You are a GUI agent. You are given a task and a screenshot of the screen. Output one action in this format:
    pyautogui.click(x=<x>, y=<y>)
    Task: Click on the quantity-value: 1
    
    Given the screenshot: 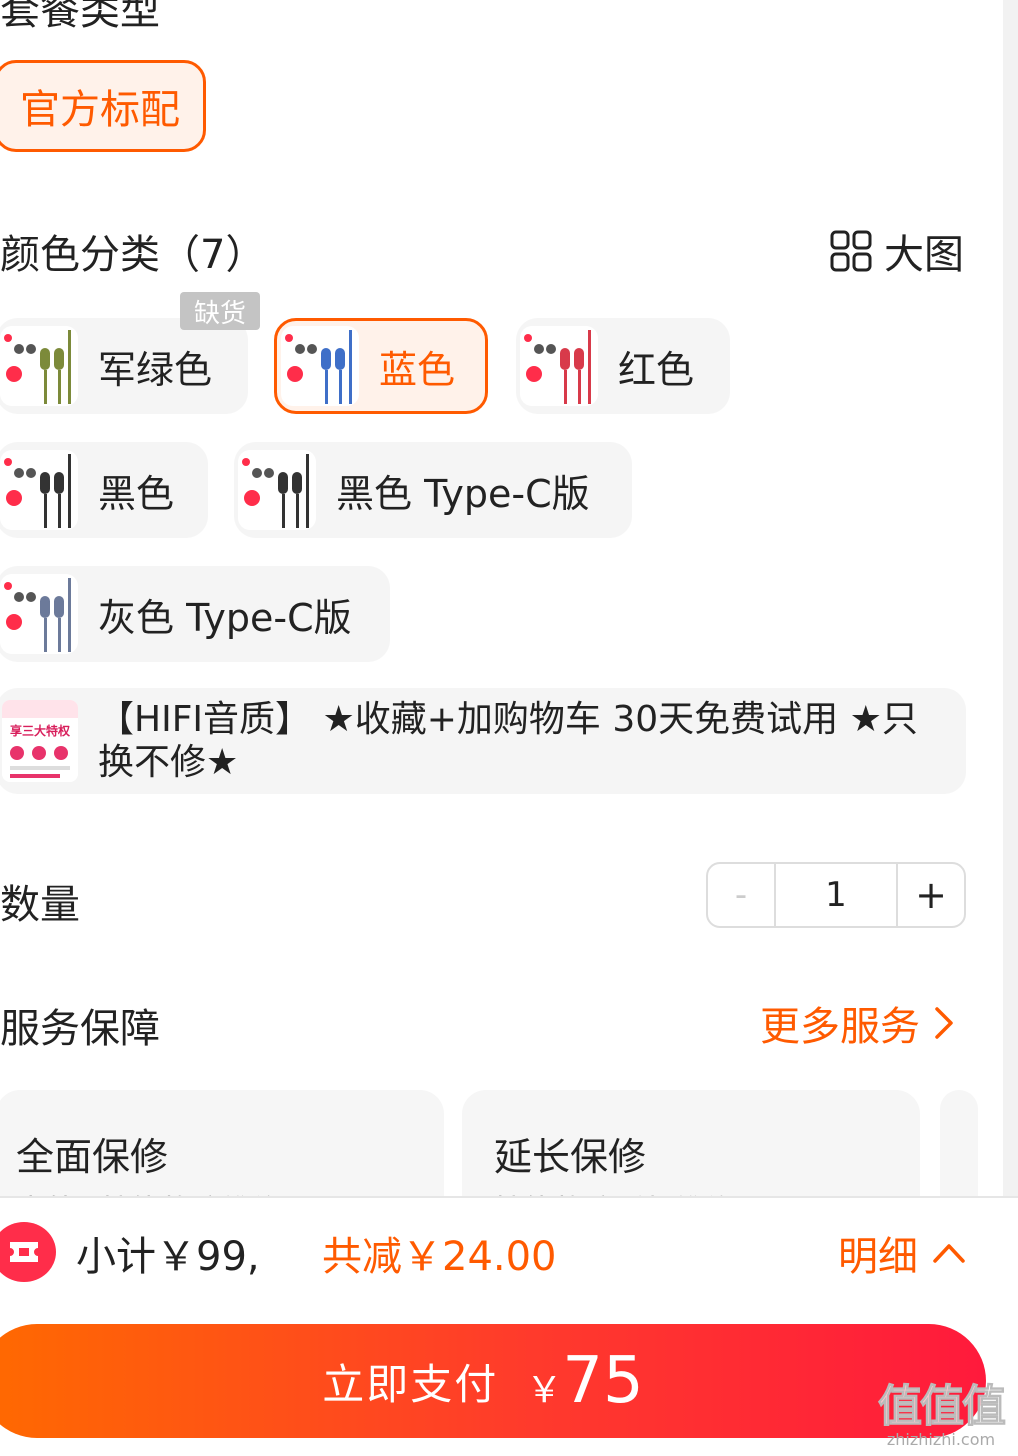 What is the action you would take?
    pyautogui.click(x=836, y=895)
    